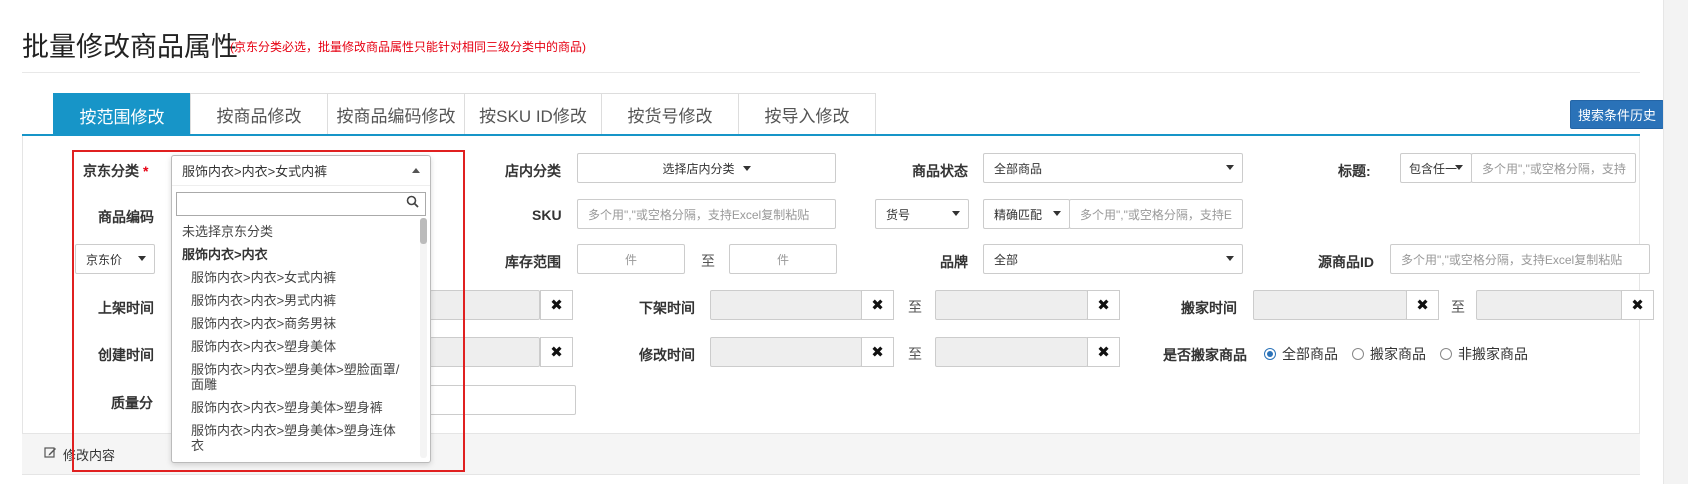 Image resolution: width=1688 pixels, height=484 pixels. What do you see at coordinates (225, 254) in the screenshot?
I see `category-group: 服饰内衣>内衣` at bounding box center [225, 254].